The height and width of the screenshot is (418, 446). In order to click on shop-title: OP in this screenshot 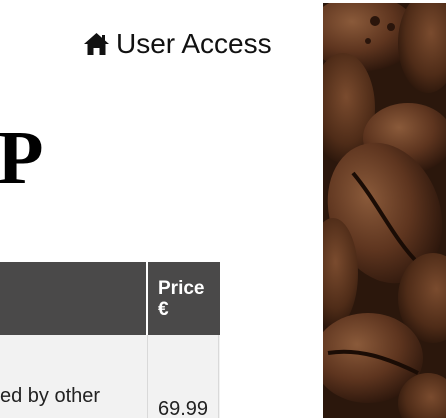, I will do `click(22, 158)`.